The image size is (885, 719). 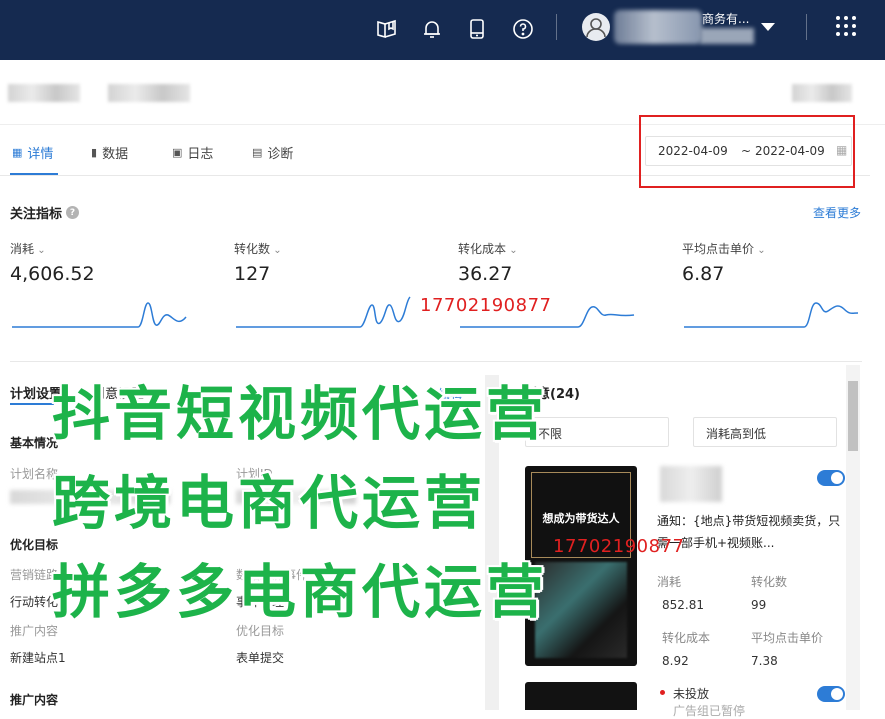 I want to click on diagnose-icon: ▤, so click(x=257, y=152).